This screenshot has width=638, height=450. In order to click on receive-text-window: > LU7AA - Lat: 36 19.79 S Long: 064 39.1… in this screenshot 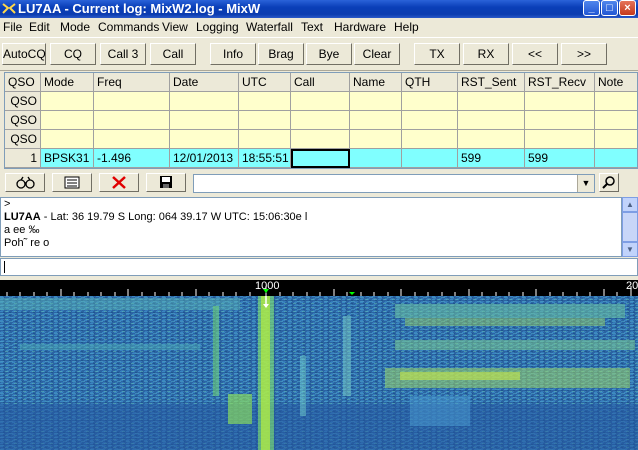, I will do `click(311, 227)`.